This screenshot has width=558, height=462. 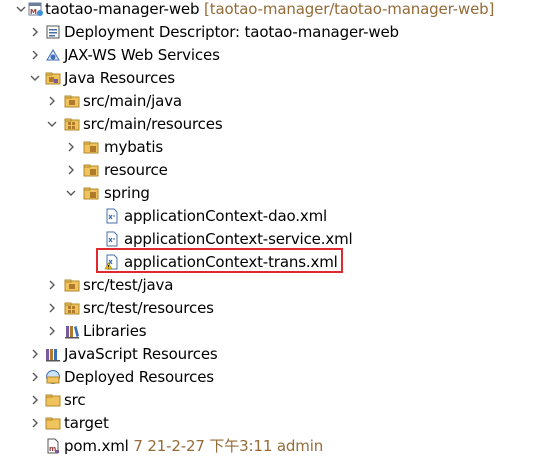 I want to click on tree-row-mybatis: mybatis, so click(x=279, y=147).